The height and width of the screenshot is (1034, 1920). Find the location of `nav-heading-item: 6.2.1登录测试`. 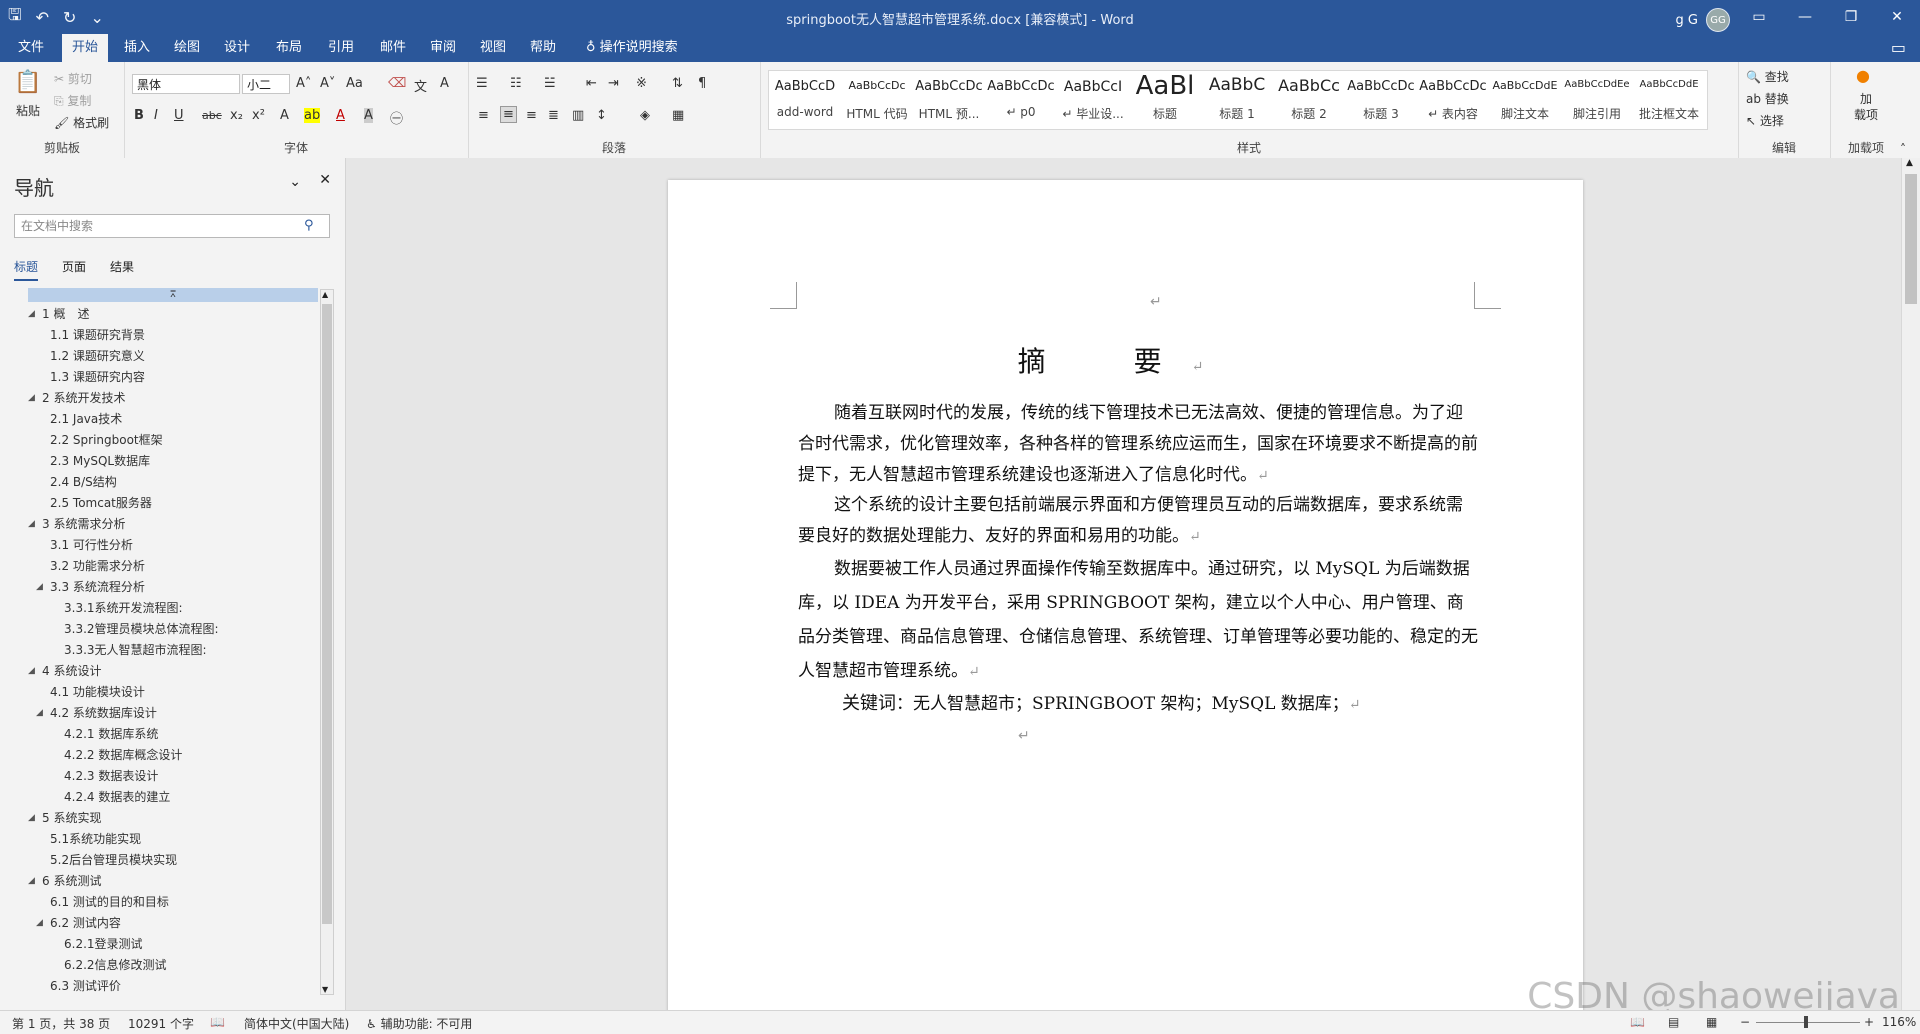

nav-heading-item: 6.2.1登录测试 is located at coordinates (103, 944).